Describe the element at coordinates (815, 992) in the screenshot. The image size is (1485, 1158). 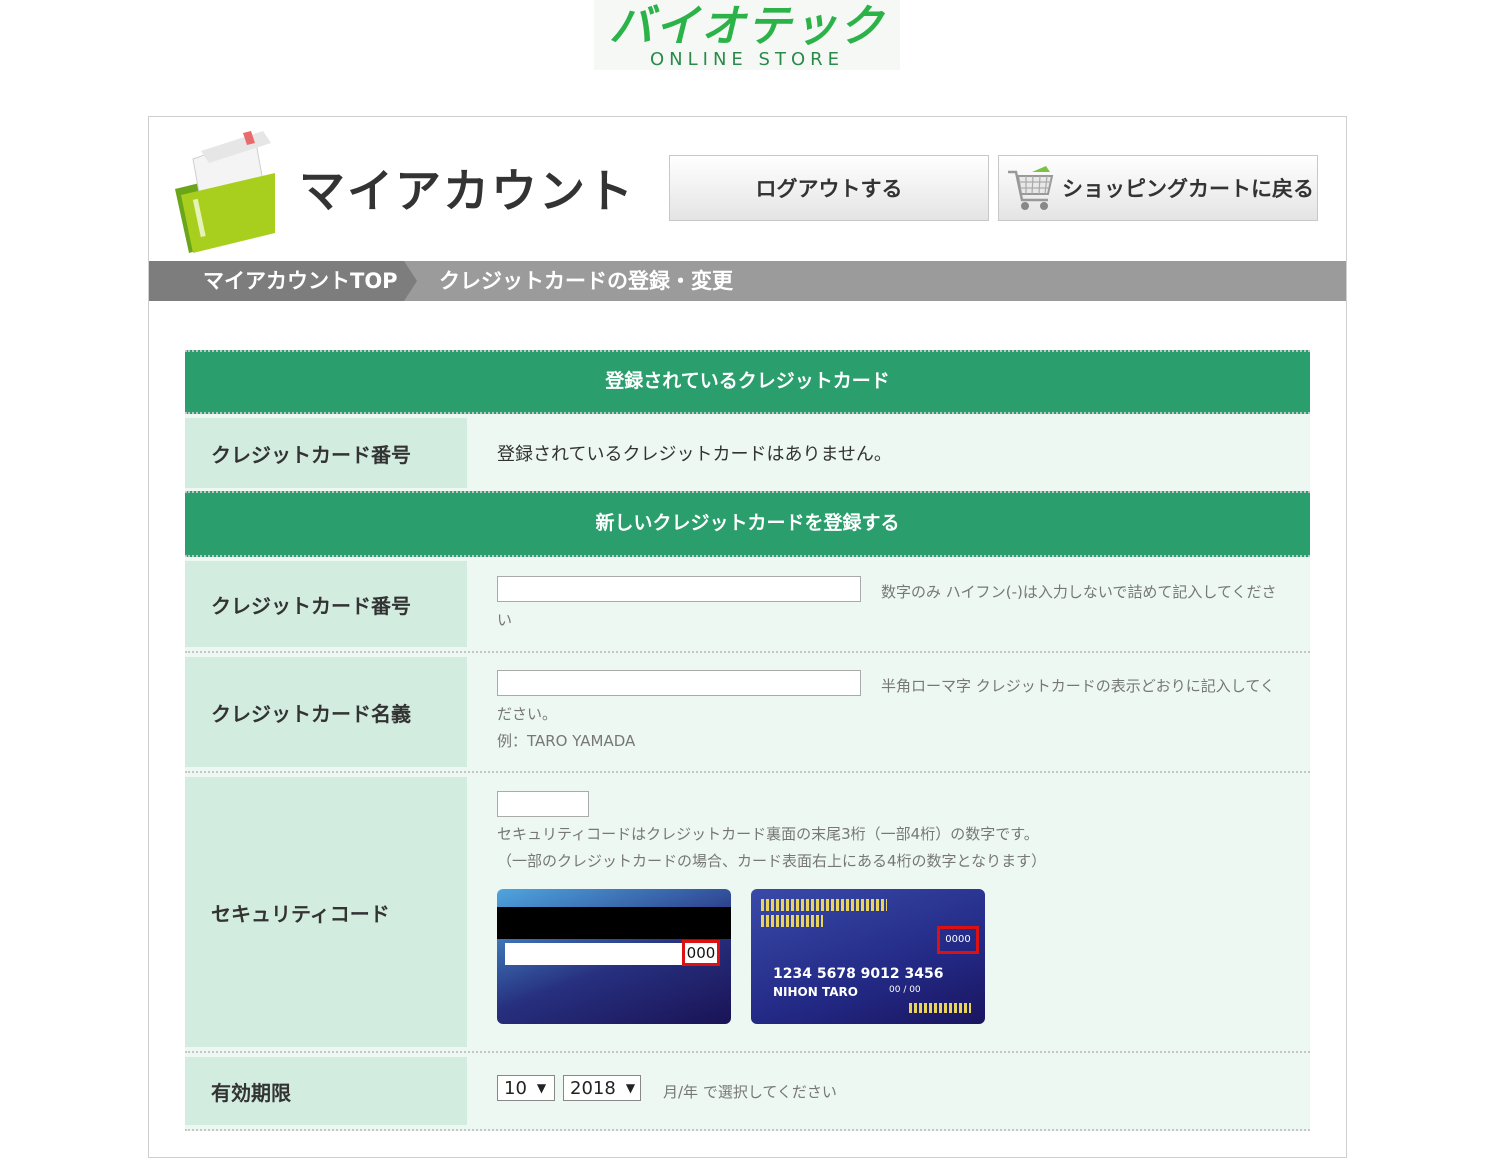
I see `card-front-holder: NIHON TARO` at that location.